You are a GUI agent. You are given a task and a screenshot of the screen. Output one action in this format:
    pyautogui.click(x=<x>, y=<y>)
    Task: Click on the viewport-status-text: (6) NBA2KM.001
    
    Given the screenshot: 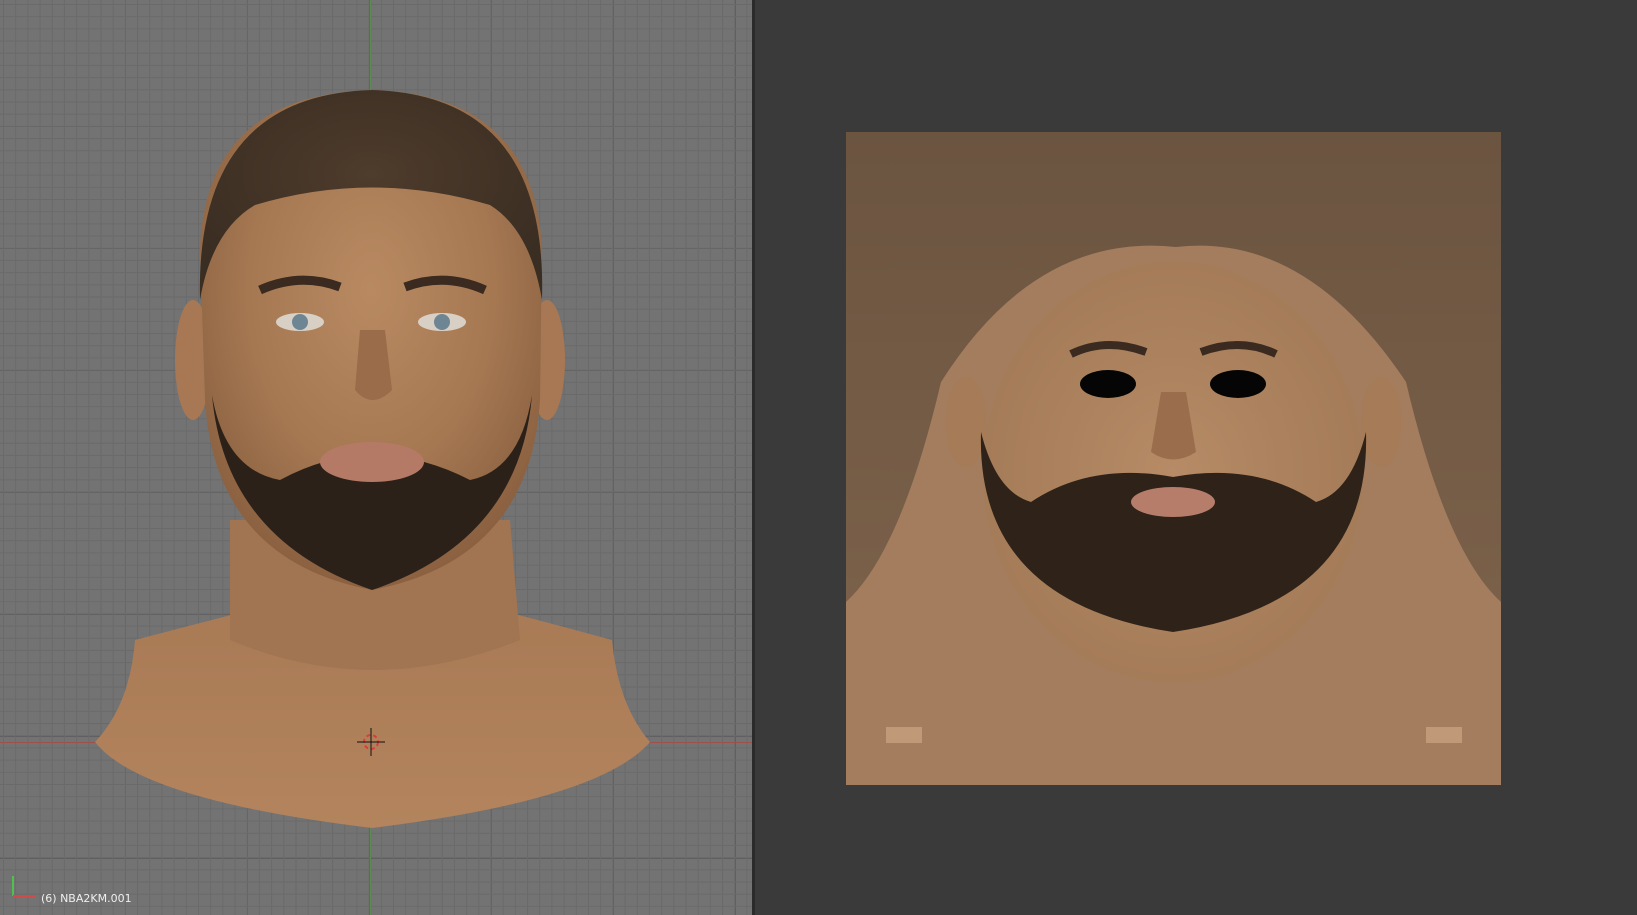 What is the action you would take?
    pyautogui.click(x=86, y=898)
    